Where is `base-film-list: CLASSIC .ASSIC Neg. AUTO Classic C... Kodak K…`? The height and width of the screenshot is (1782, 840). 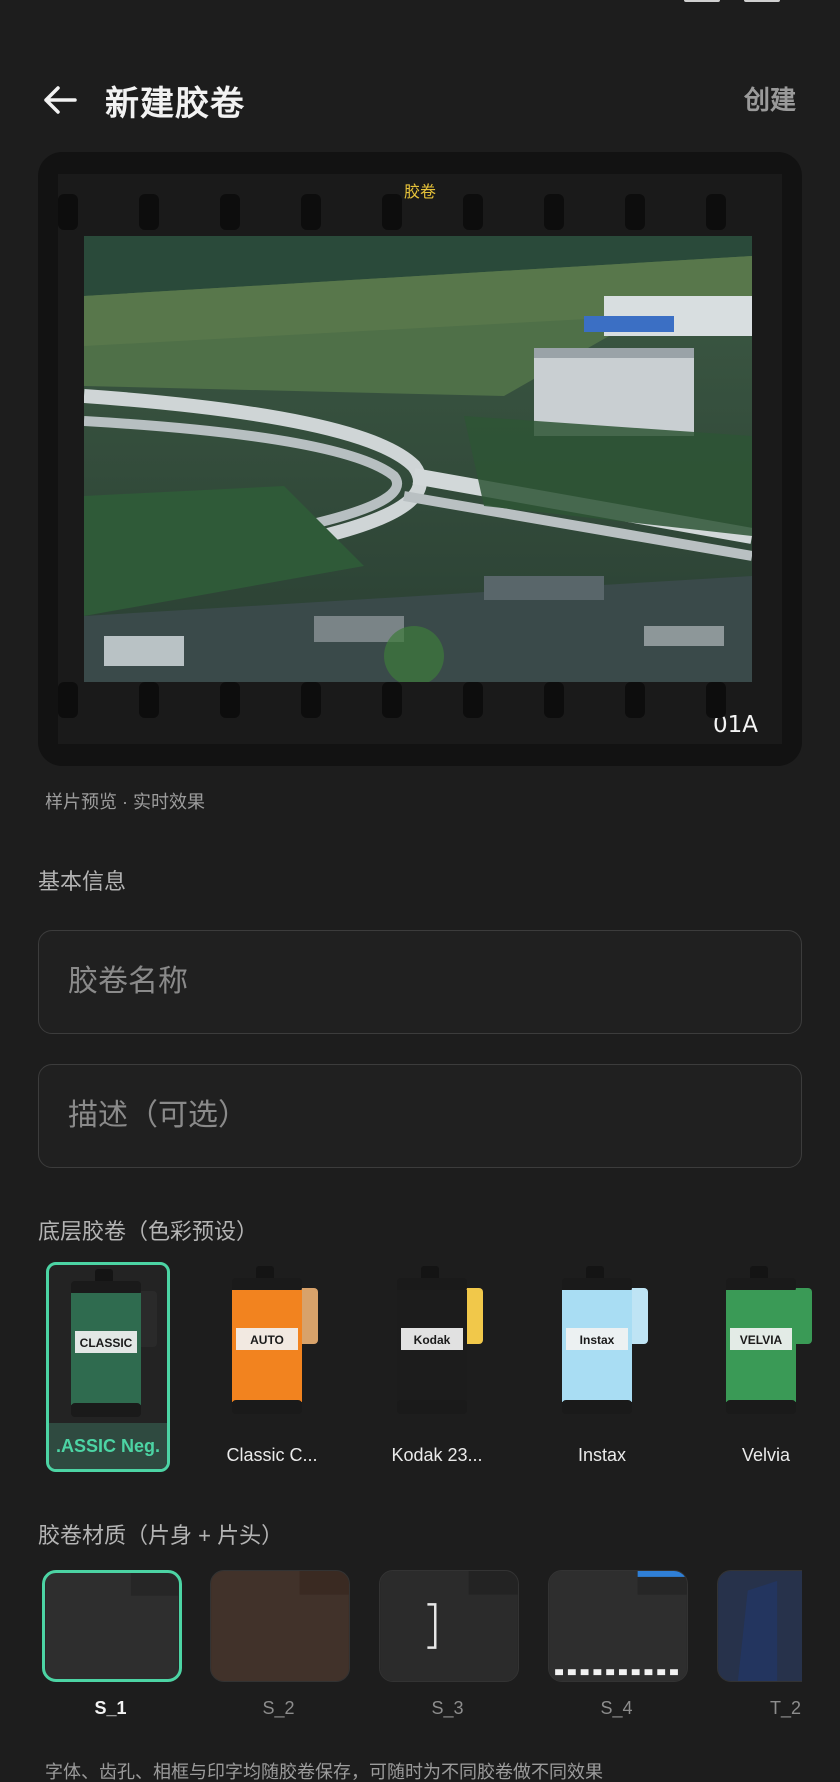 base-film-list: CLASSIC .ASSIC Neg. AUTO Classic C... Kodak K… is located at coordinates (439, 1367).